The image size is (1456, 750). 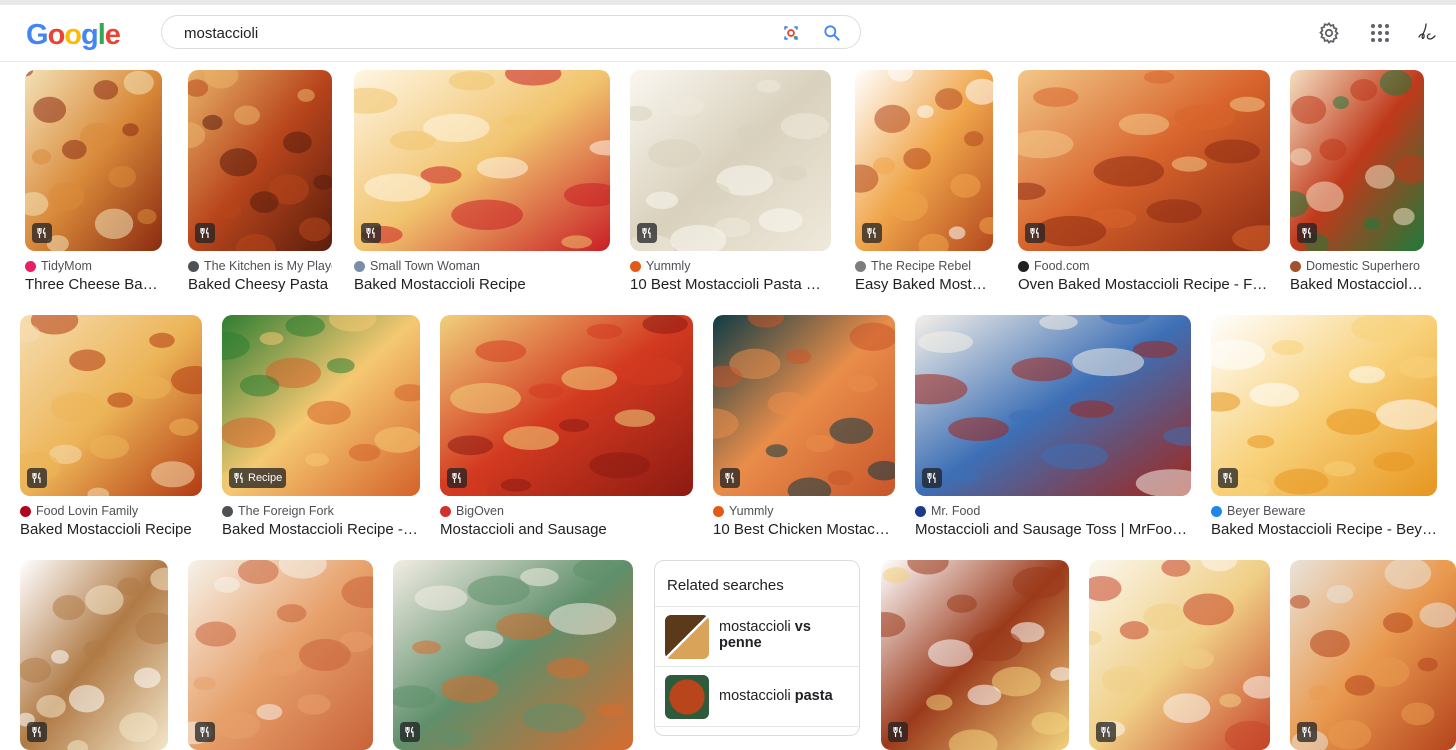 What do you see at coordinates (1324, 511) in the screenshot?
I see `result-source: Beyer Beware` at bounding box center [1324, 511].